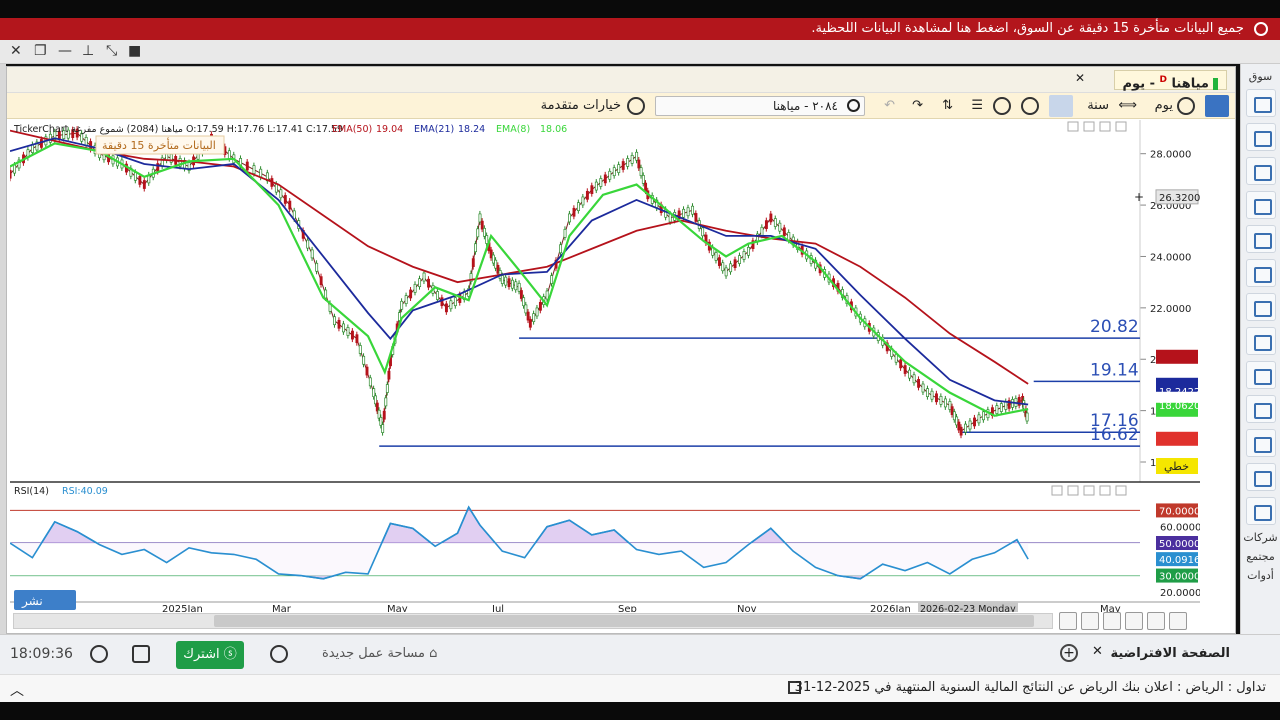 The height and width of the screenshot is (720, 1280). I want to click on sidebar-alert-icon, so click(1260, 307).